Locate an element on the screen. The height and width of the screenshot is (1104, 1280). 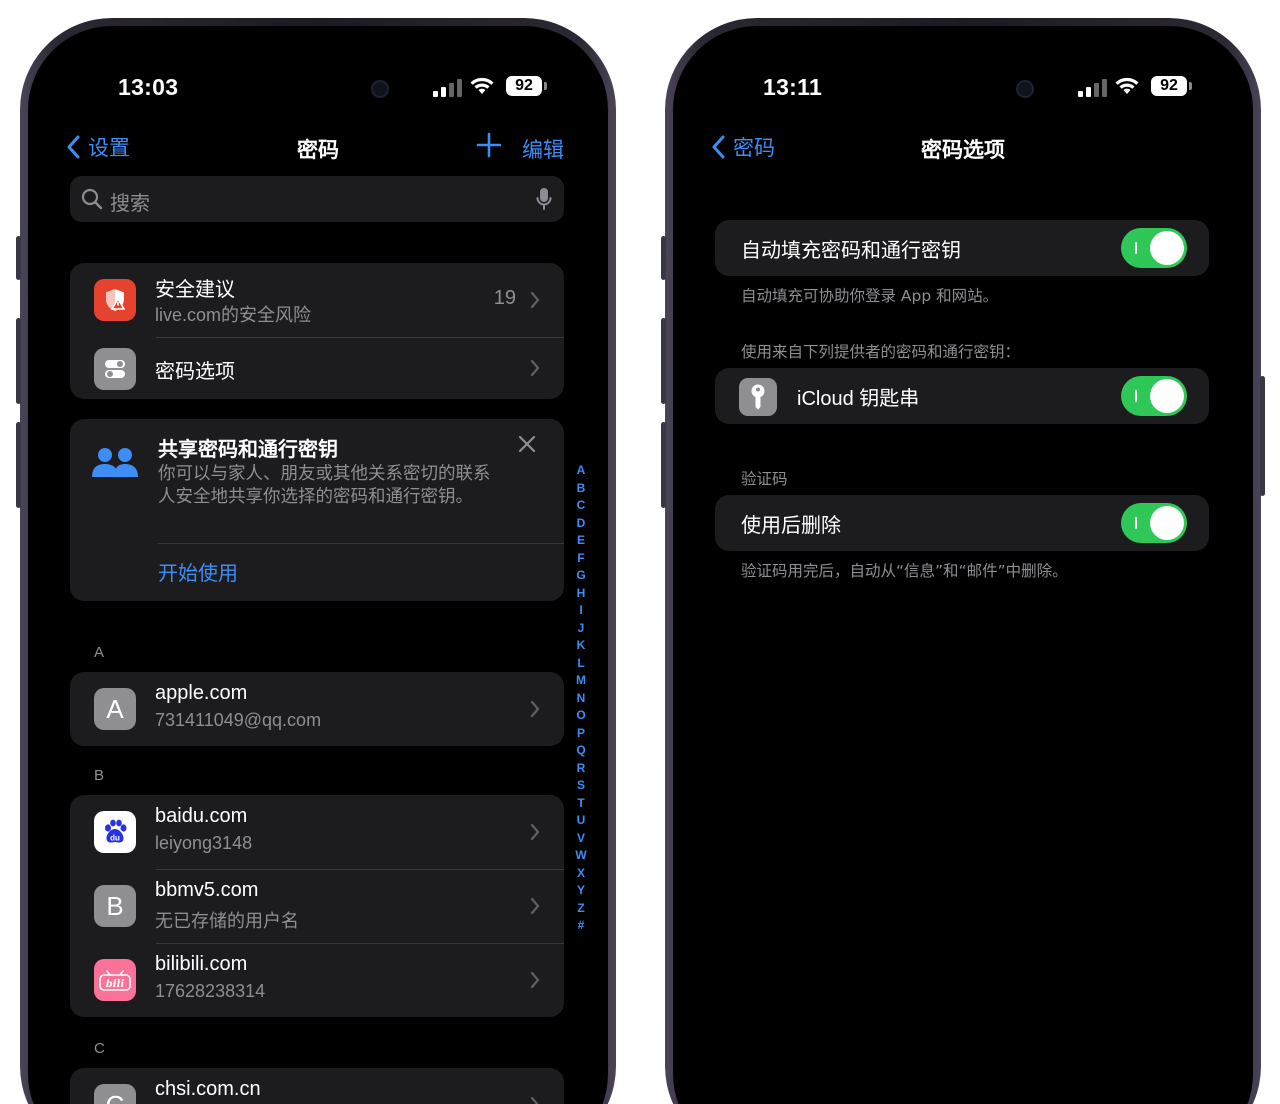
index-letter: Y is located at coordinates (581, 891).